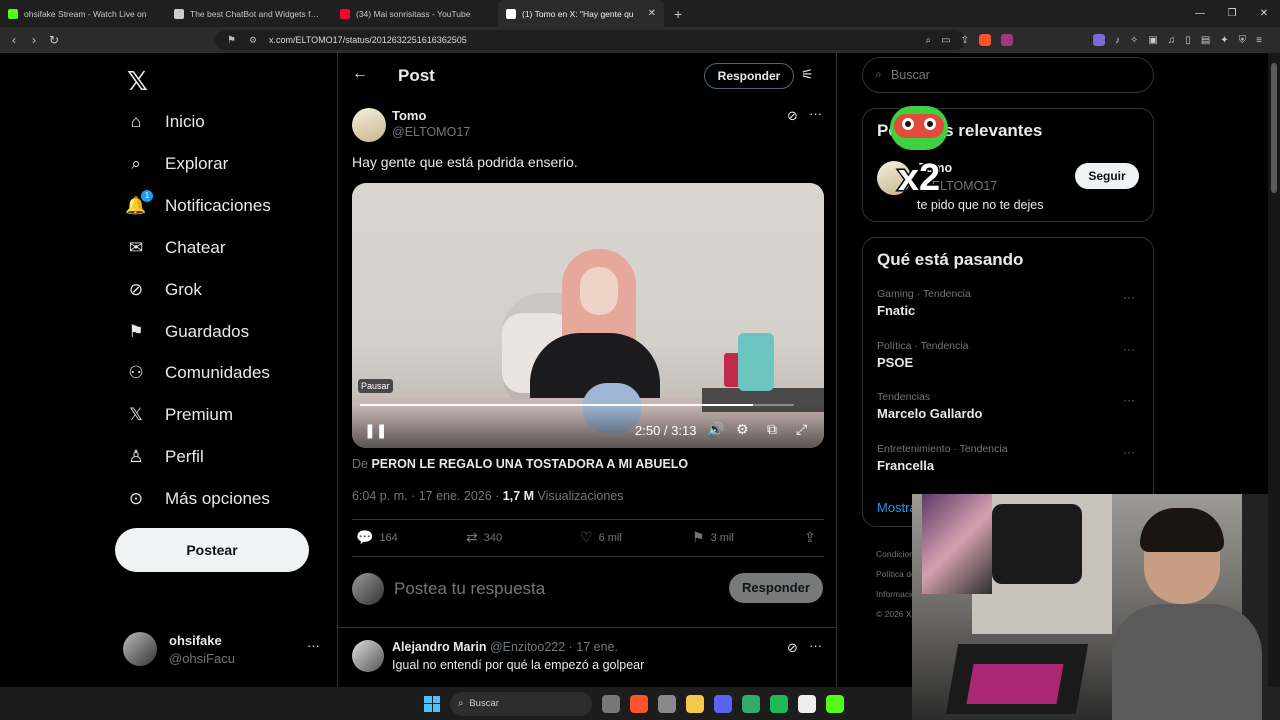 Image resolution: width=1280 pixels, height=720 pixels. Describe the element at coordinates (1098, 40) in the screenshot. I see `extension-icon` at that location.